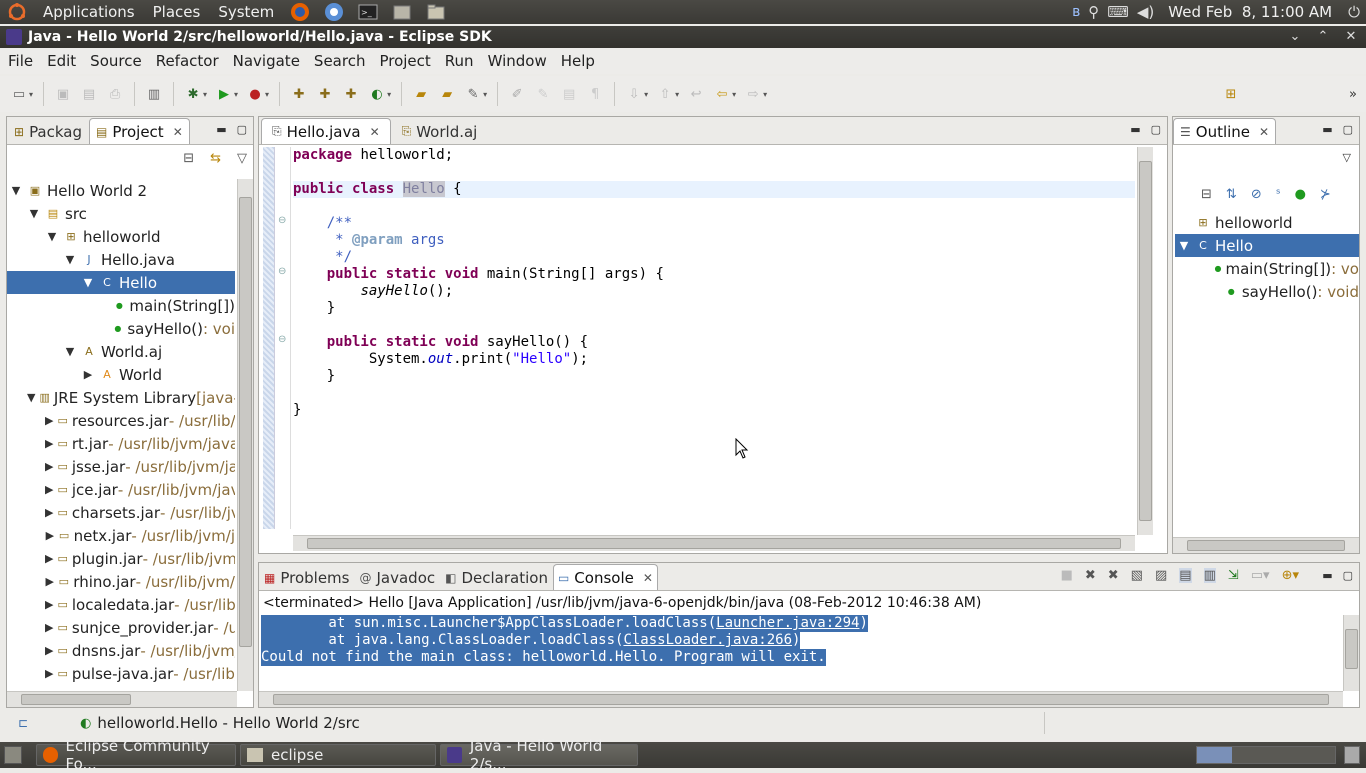 The image size is (1366, 773). Describe the element at coordinates (215, 158) in the screenshot. I see `link-with-editor-icon: ⇆` at that location.